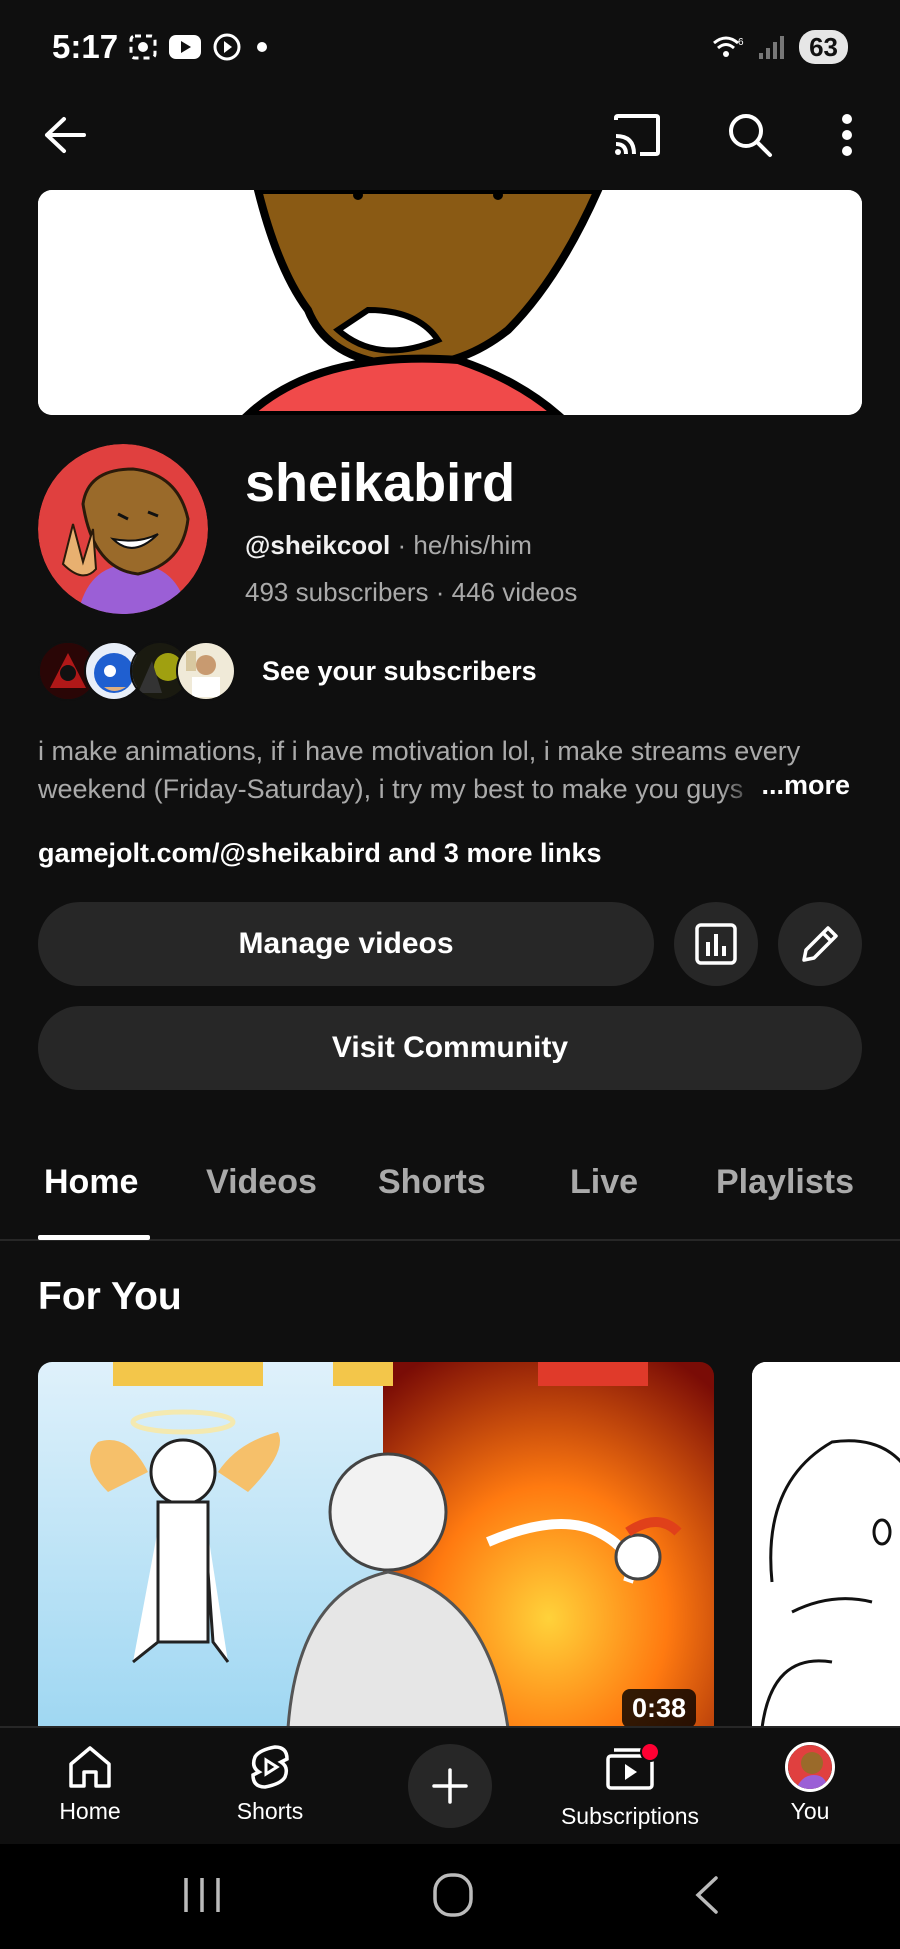 The height and width of the screenshot is (1949, 900). I want to click on channel-handle-line: @sheikcool · he/his/him, so click(388, 545).